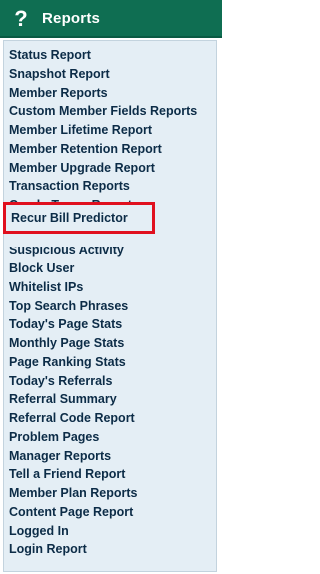 Image resolution: width=320 pixels, height=574 pixels. Describe the element at coordinates (100, 343) in the screenshot. I see `menu-item-monthly-page-stats: Monthly Page Stats` at that location.